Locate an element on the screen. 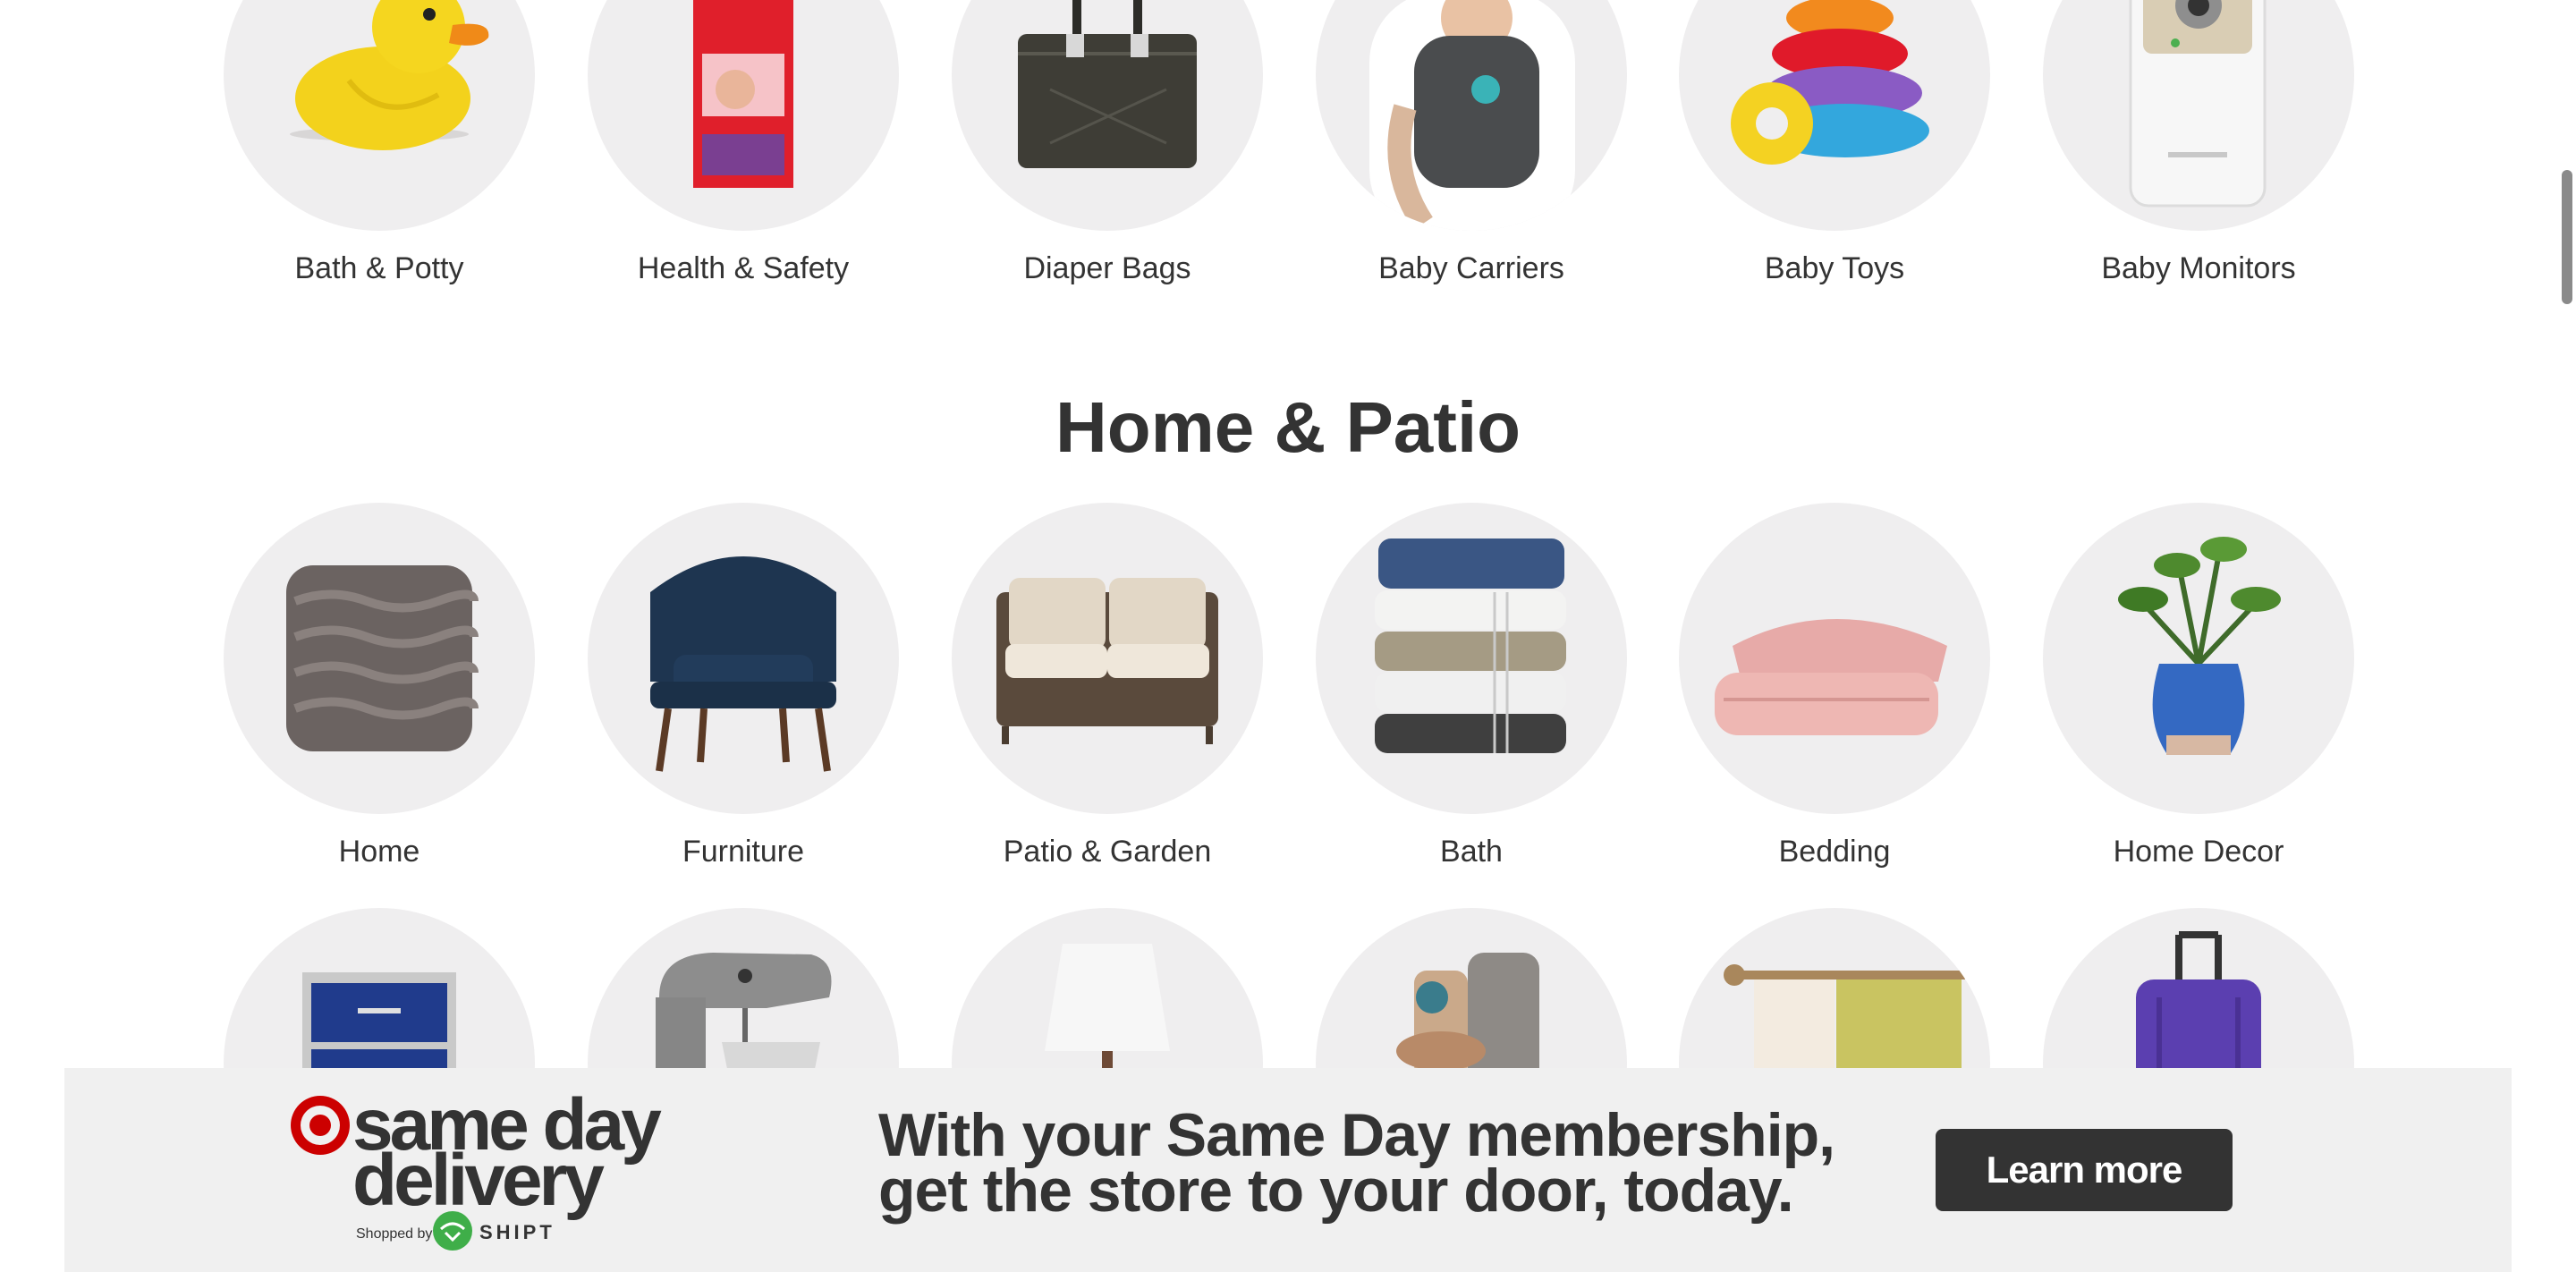 Image resolution: width=2576 pixels, height=1272 pixels. target-bullseye-icon is located at coordinates (320, 1125).